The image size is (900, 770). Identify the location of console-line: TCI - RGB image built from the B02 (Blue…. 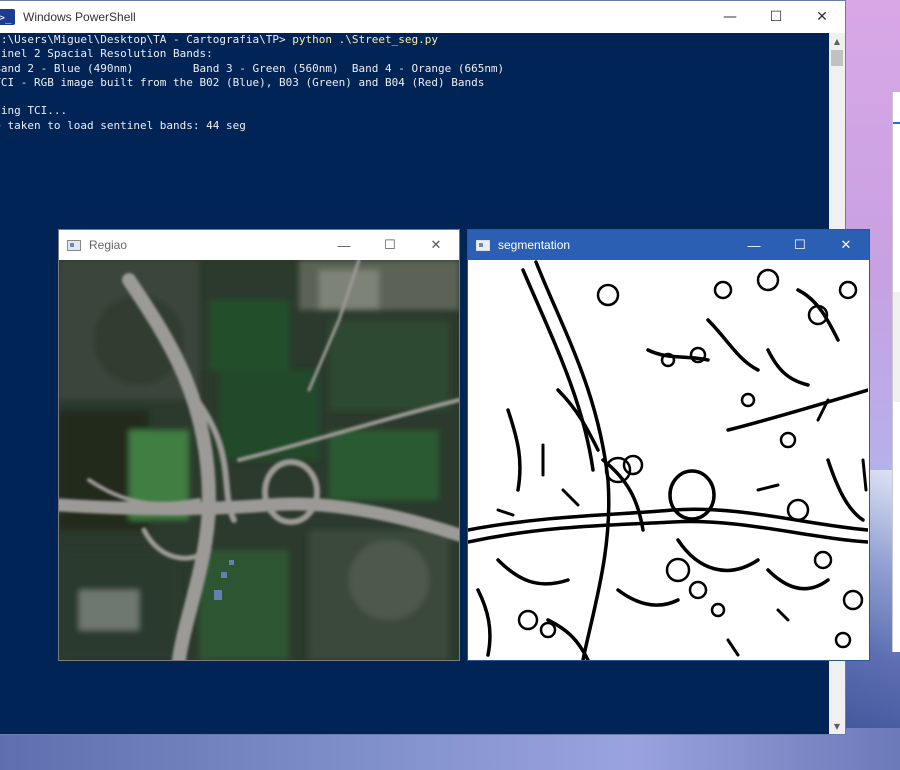
(242, 82).